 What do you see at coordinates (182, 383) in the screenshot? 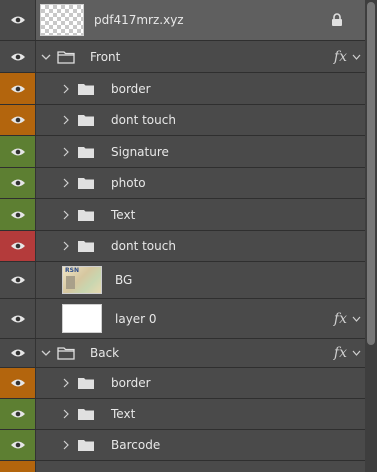
I see `layer-group-back-border: border` at bounding box center [182, 383].